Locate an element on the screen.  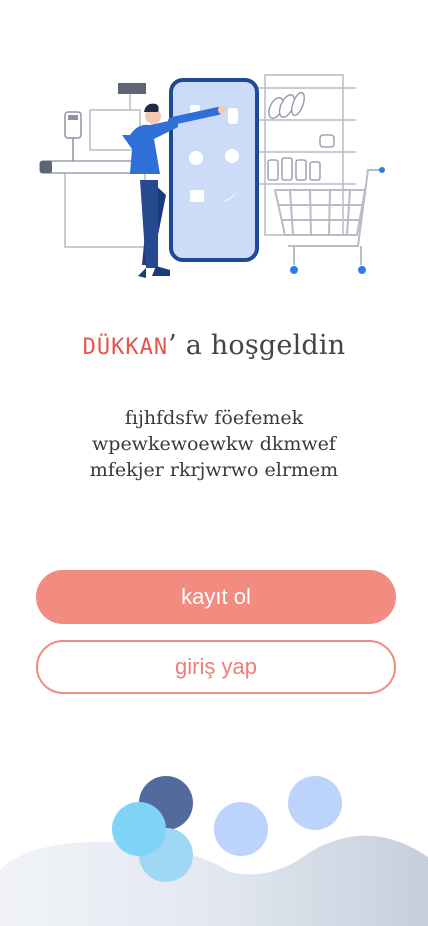
brand-name: DÜKKAN is located at coordinates (125, 347).